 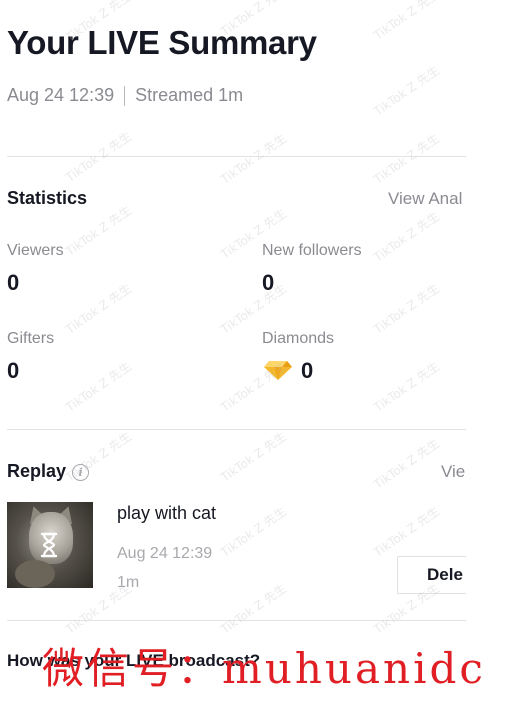 What do you see at coordinates (162, 42) in the screenshot?
I see `page-title: Your LIVE Summary` at bounding box center [162, 42].